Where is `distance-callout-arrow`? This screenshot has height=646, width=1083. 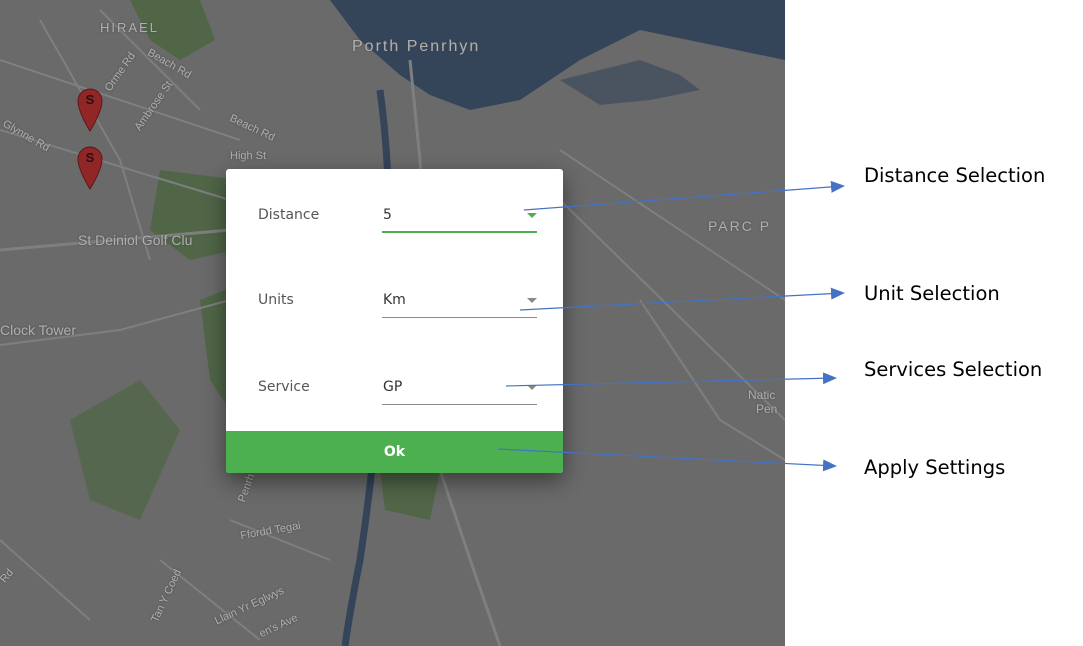 distance-callout-arrow is located at coordinates (684, 195).